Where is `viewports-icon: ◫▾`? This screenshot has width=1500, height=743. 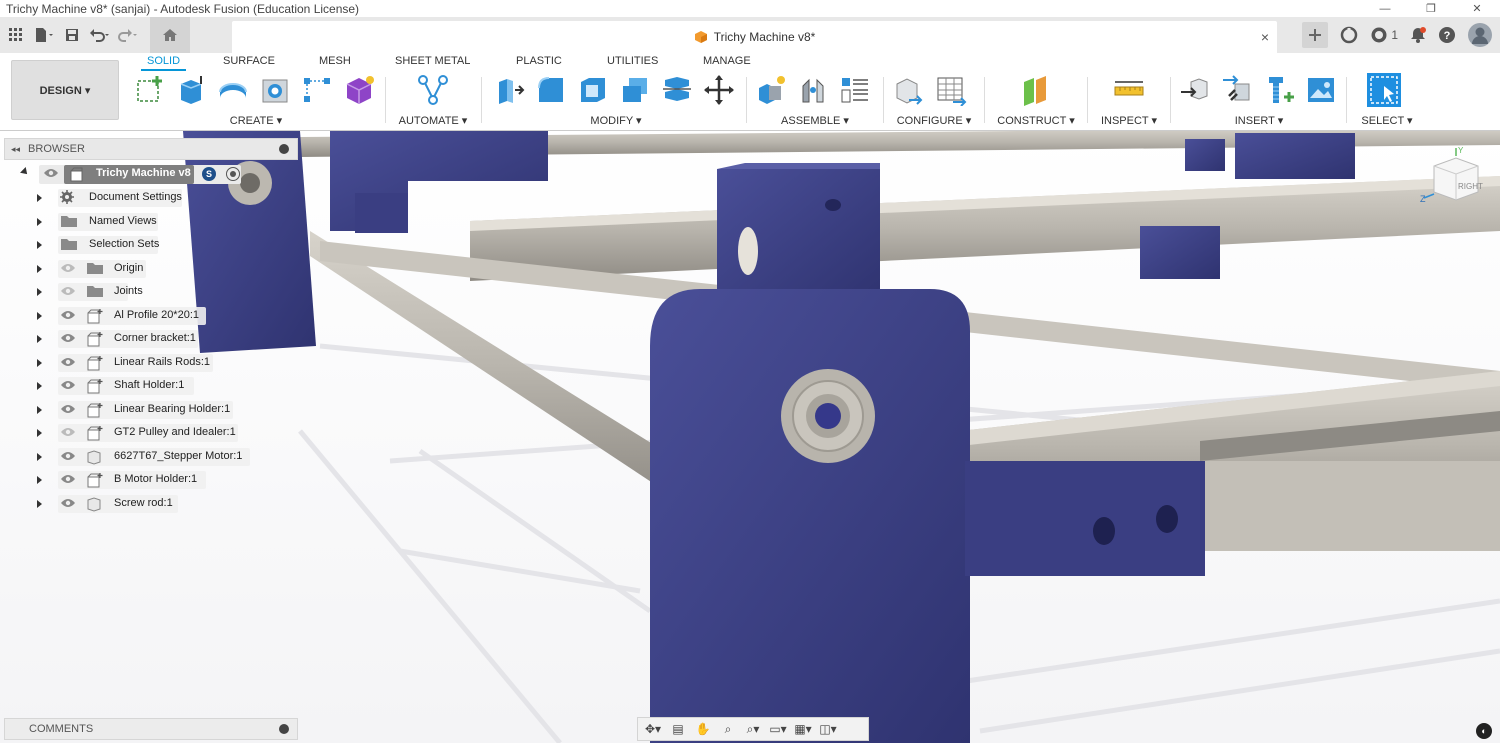 viewports-icon: ◫▾ is located at coordinates (828, 729).